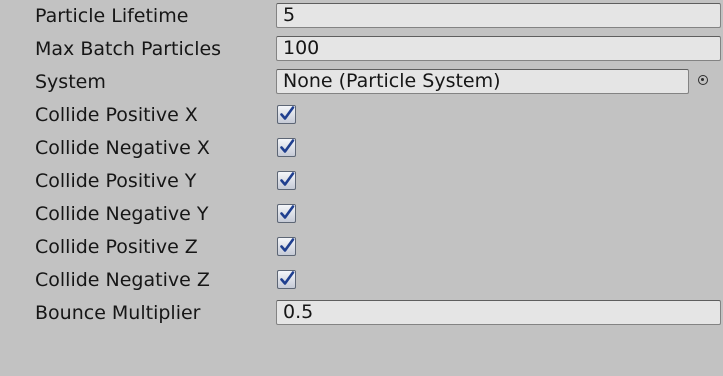 The width and height of the screenshot is (723, 376). What do you see at coordinates (482, 81) in the screenshot?
I see `system-object-field: None (Particle System)` at bounding box center [482, 81].